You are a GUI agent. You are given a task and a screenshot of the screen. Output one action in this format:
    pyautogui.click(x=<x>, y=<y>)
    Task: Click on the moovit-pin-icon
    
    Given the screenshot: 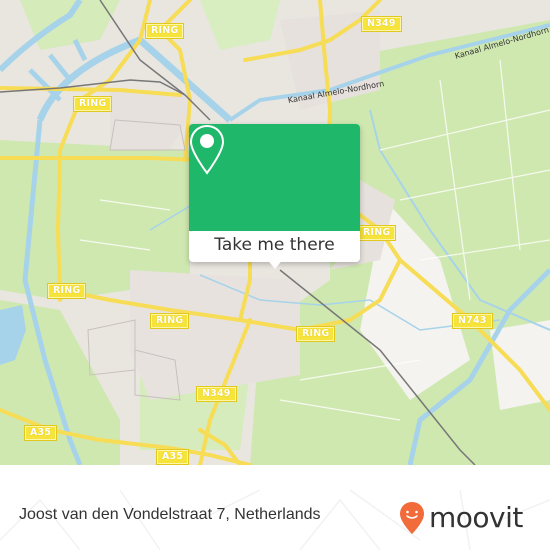 What is the action you would take?
    pyautogui.click(x=412, y=518)
    